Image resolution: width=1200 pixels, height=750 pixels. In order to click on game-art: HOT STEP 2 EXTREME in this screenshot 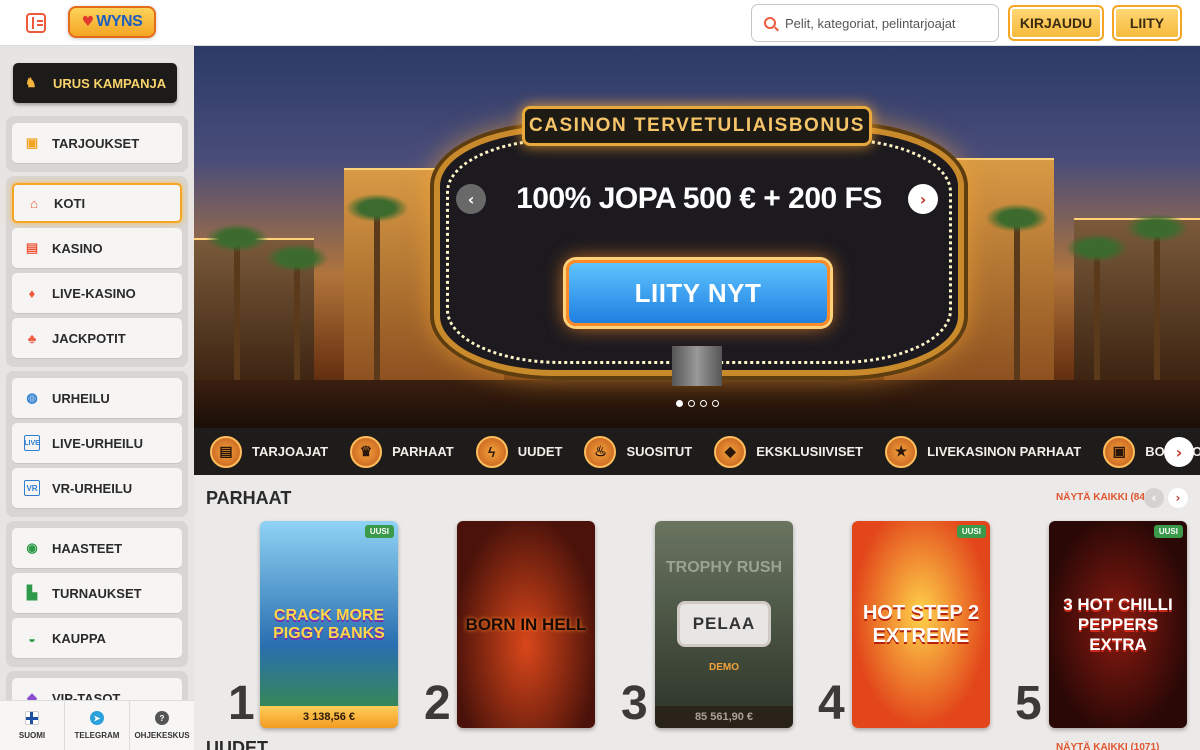, I will do `click(921, 624)`.